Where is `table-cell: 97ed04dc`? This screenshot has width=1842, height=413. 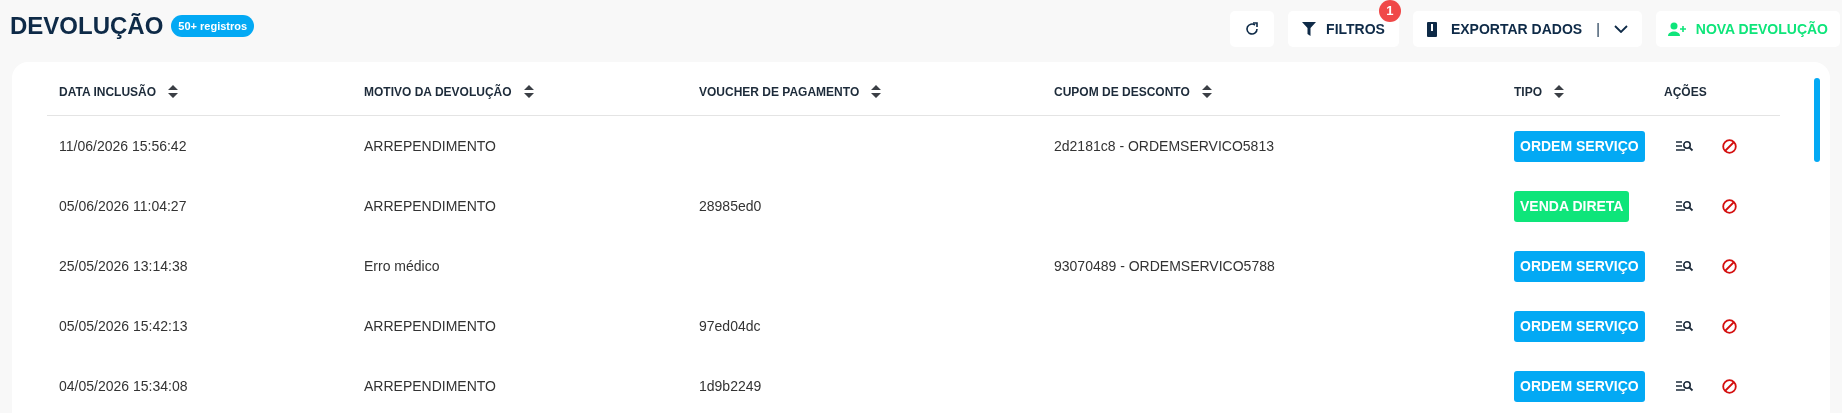
table-cell: 97ed04dc is located at coordinates (730, 325).